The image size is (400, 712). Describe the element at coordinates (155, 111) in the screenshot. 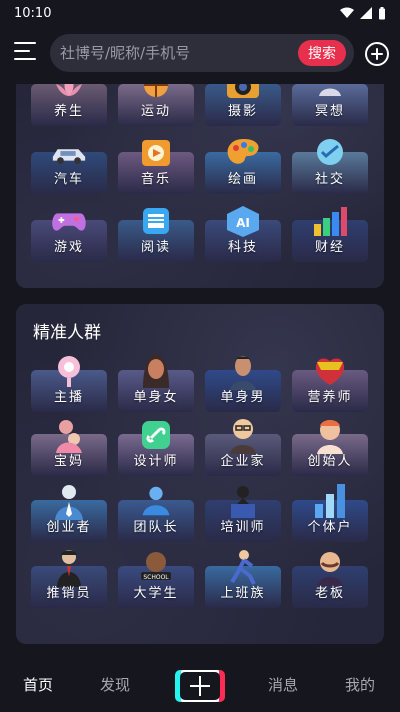

I see `tile-label: 运动` at that location.